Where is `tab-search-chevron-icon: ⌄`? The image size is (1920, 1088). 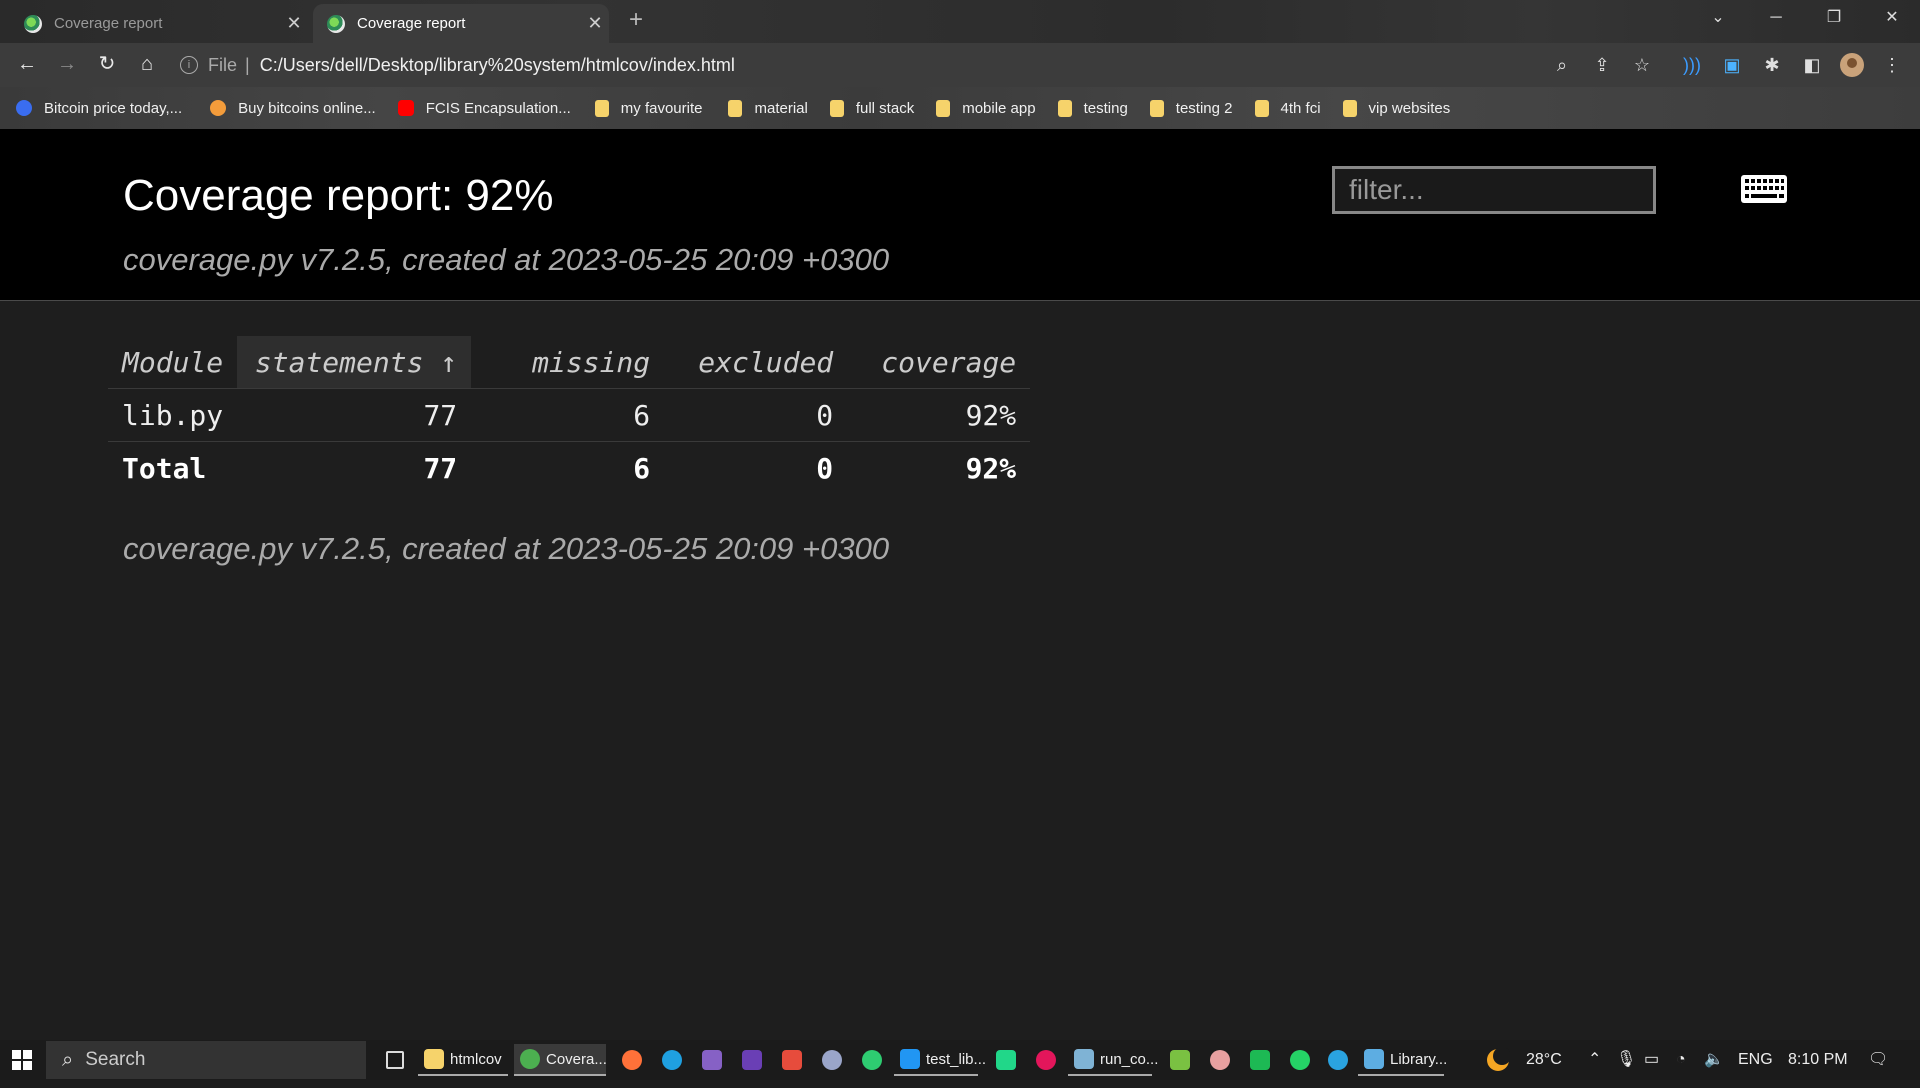
tab-search-chevron-icon: ⌄ is located at coordinates (1718, 19).